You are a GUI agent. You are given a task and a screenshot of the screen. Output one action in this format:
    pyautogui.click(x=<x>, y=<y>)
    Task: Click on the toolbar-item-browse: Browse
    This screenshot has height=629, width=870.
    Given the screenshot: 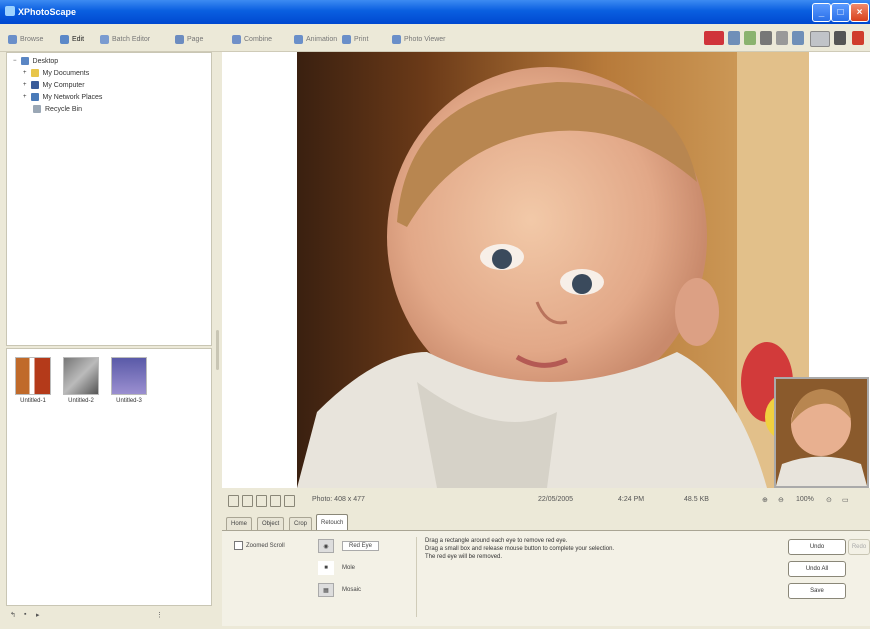 What is the action you would take?
    pyautogui.click(x=25, y=39)
    